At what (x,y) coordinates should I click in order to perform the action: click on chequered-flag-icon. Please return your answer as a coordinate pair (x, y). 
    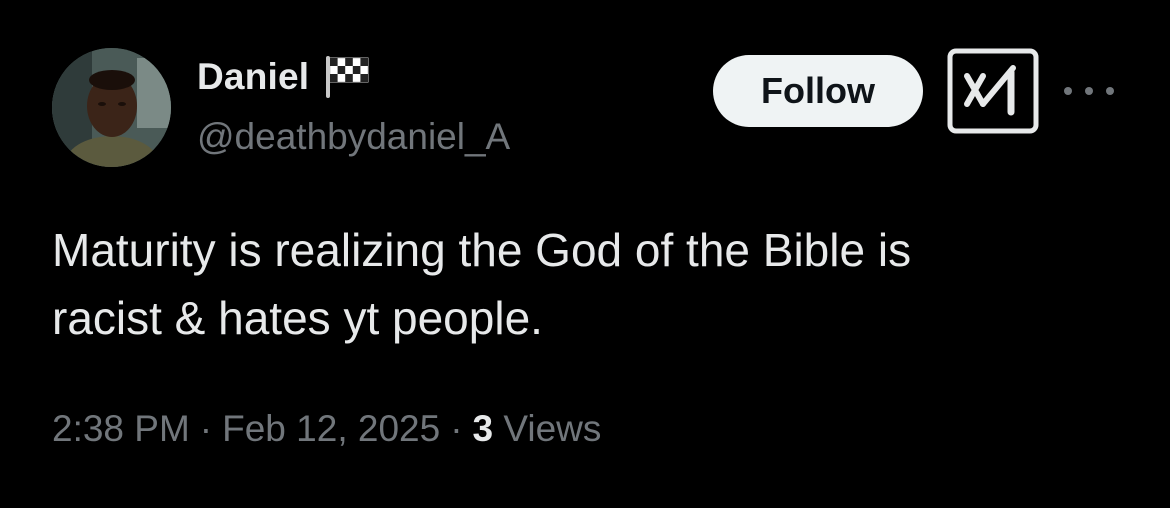
    Looking at the image, I should click on (348, 77).